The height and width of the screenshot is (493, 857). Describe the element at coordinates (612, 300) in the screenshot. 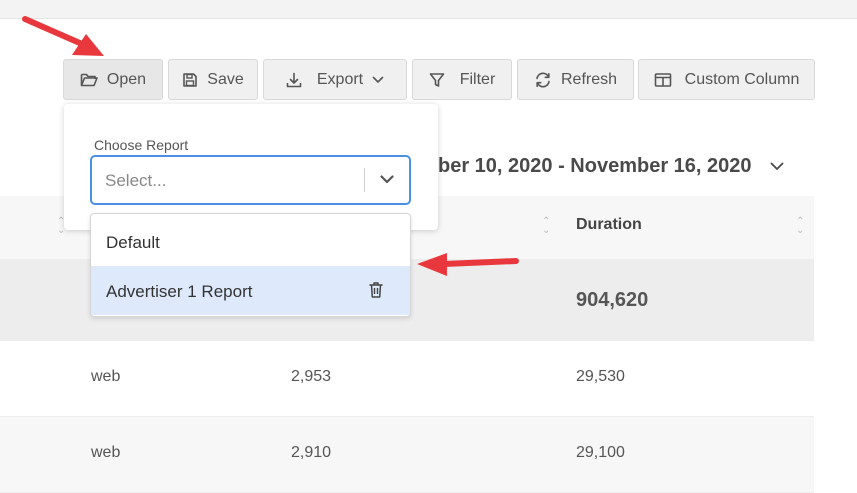

I see `total-duration: 904,620` at that location.